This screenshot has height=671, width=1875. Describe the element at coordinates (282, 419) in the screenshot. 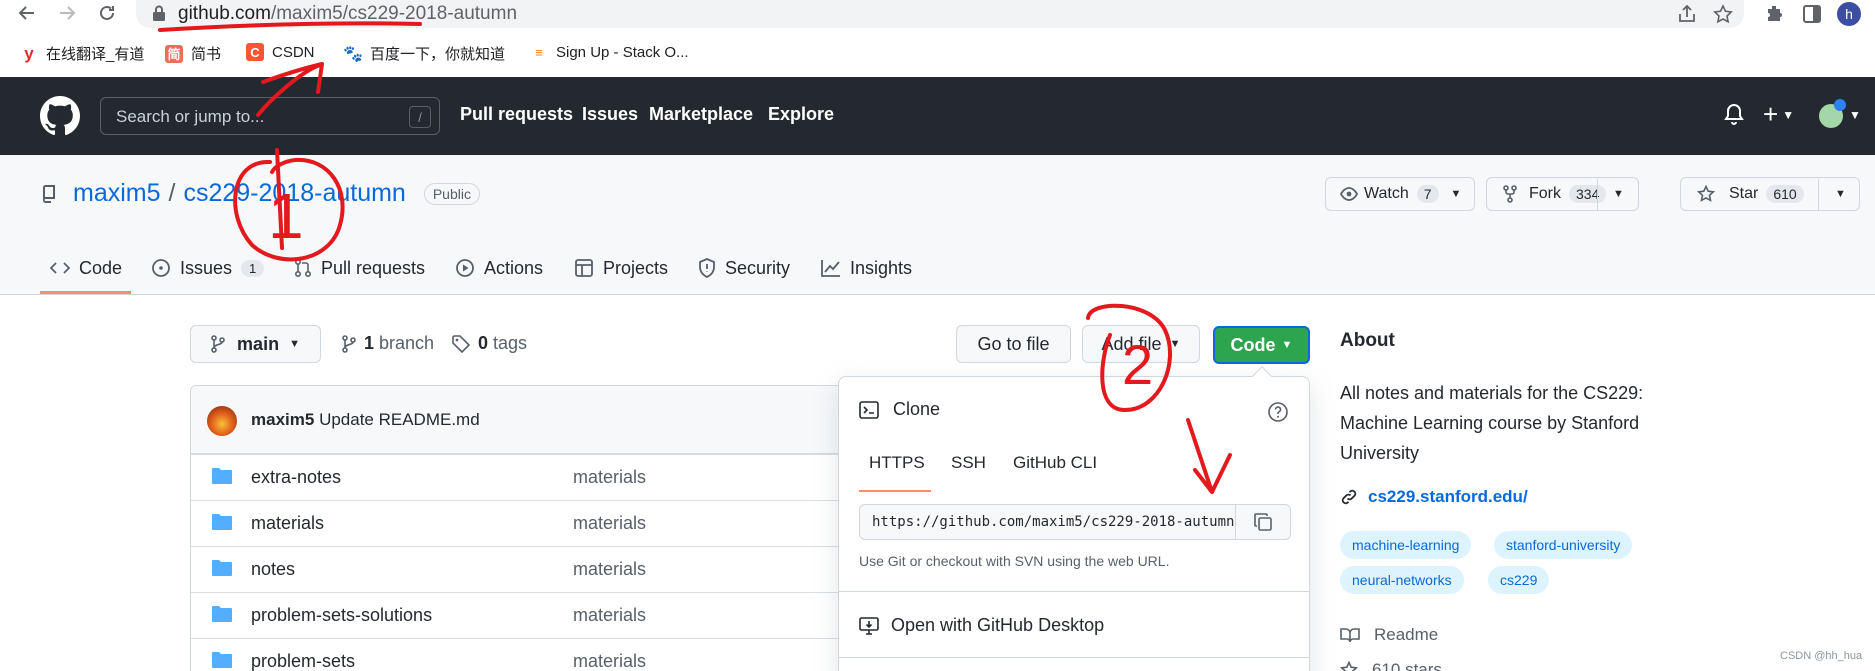

I see `commit-author: maxim5` at that location.